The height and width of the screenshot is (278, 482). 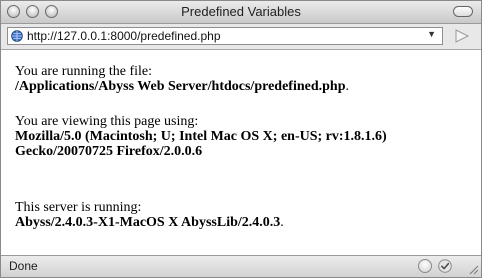 What do you see at coordinates (463, 11) in the screenshot?
I see `toolbar-toggle-button` at bounding box center [463, 11].